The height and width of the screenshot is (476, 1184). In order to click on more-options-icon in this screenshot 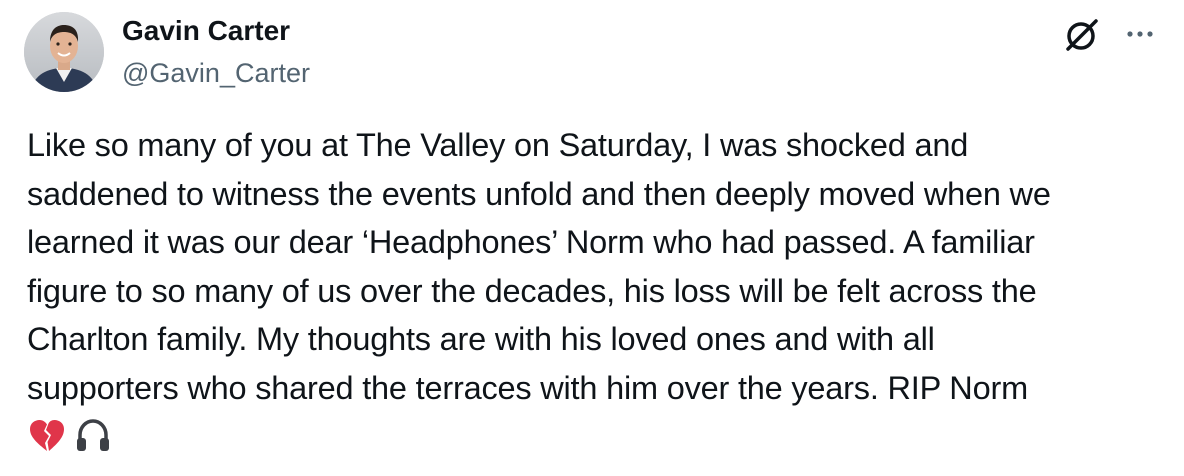, I will do `click(1140, 34)`.